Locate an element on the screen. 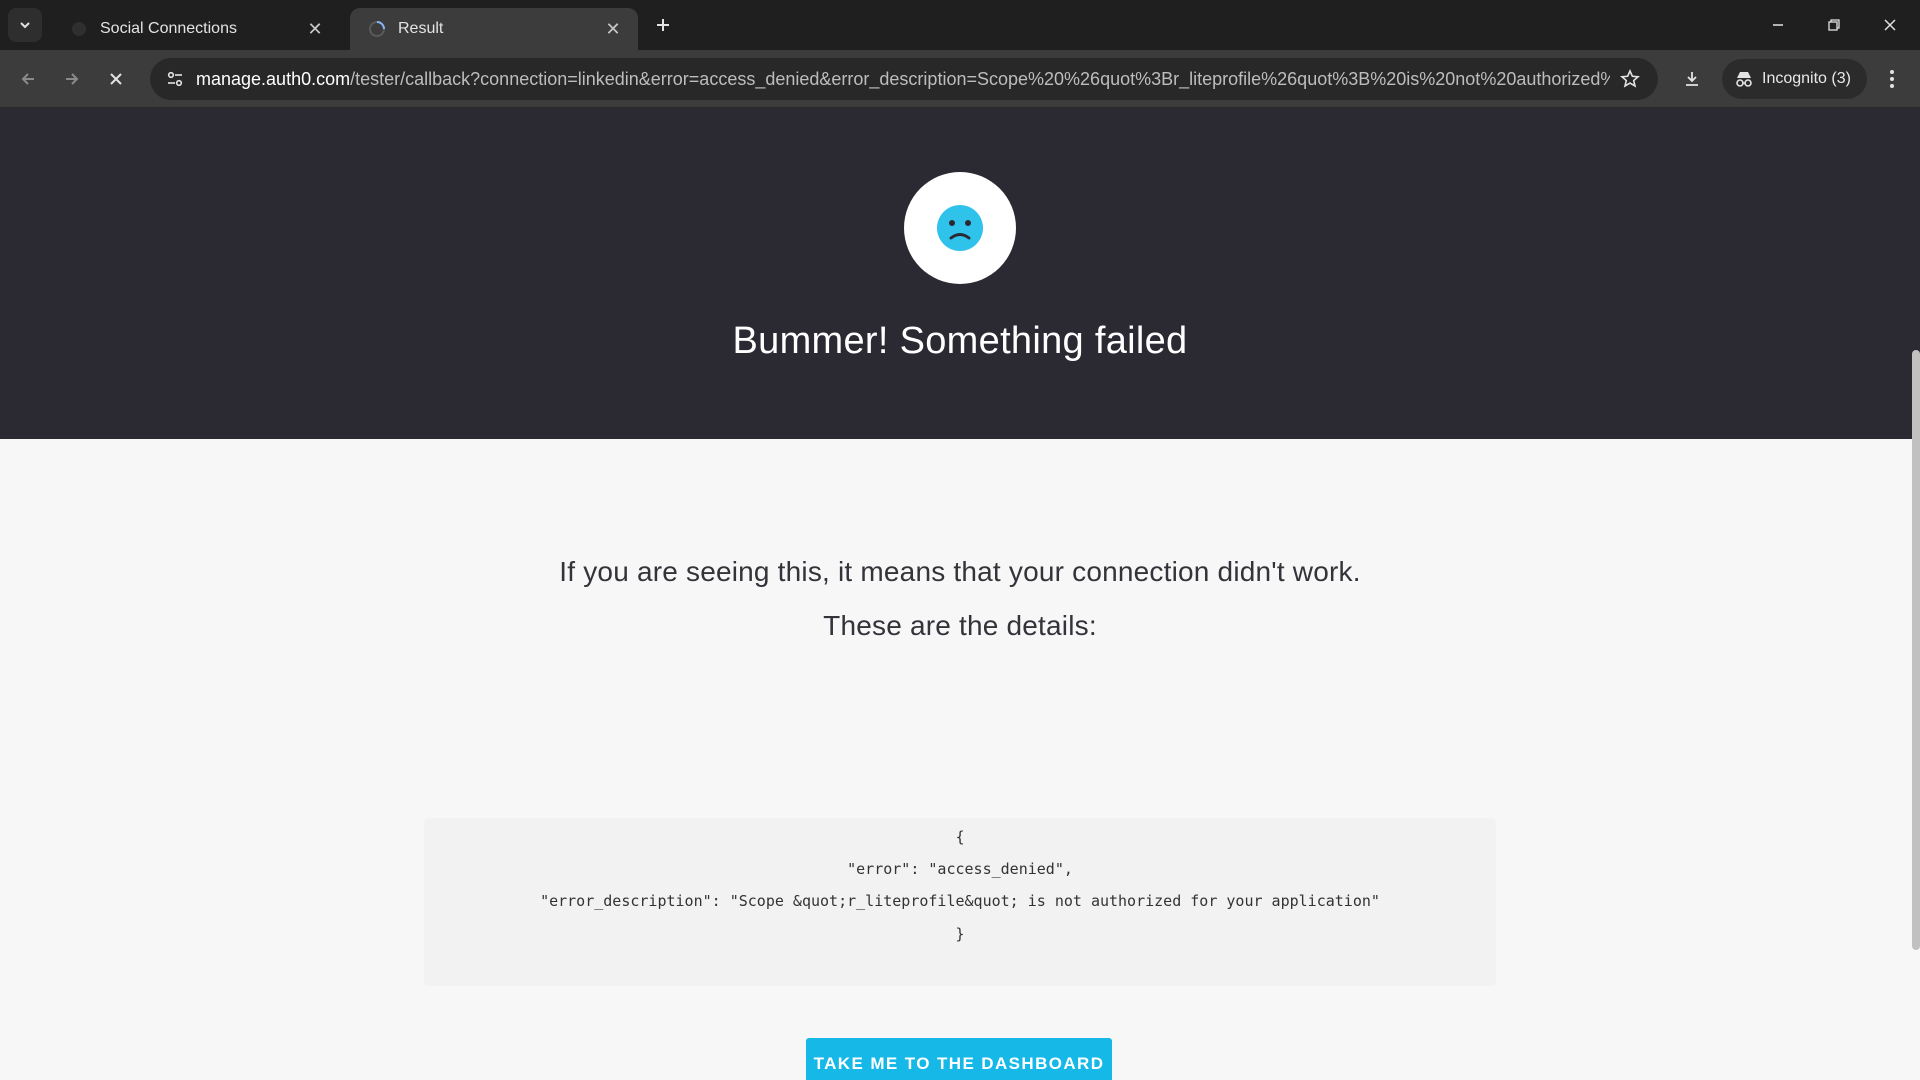 Image resolution: width=1920 pixels, height=1080 pixels. more-vertical-icon is located at coordinates (1892, 79).